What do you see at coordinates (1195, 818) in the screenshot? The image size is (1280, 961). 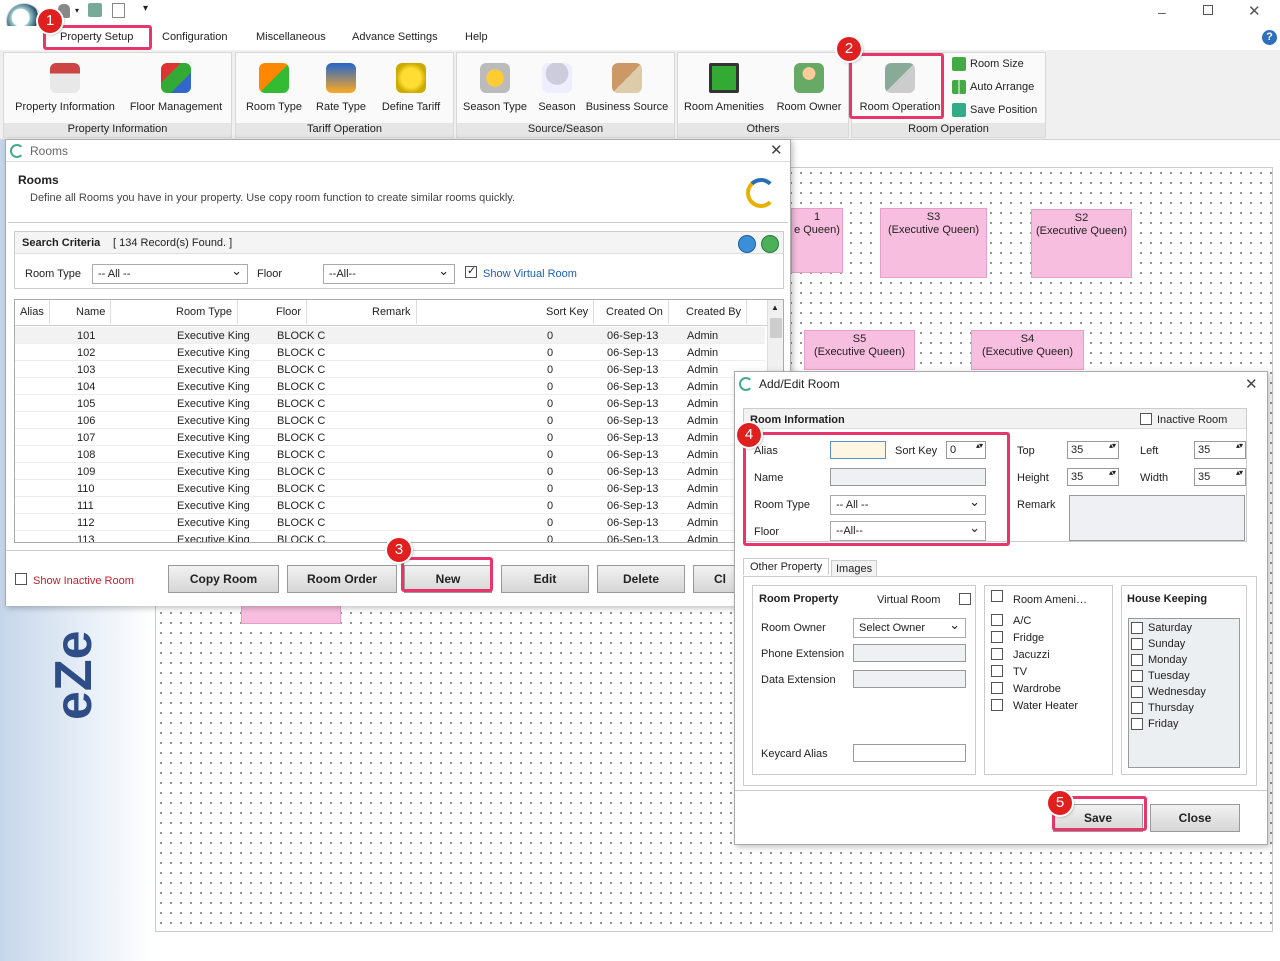 I see `close-button: Close` at bounding box center [1195, 818].